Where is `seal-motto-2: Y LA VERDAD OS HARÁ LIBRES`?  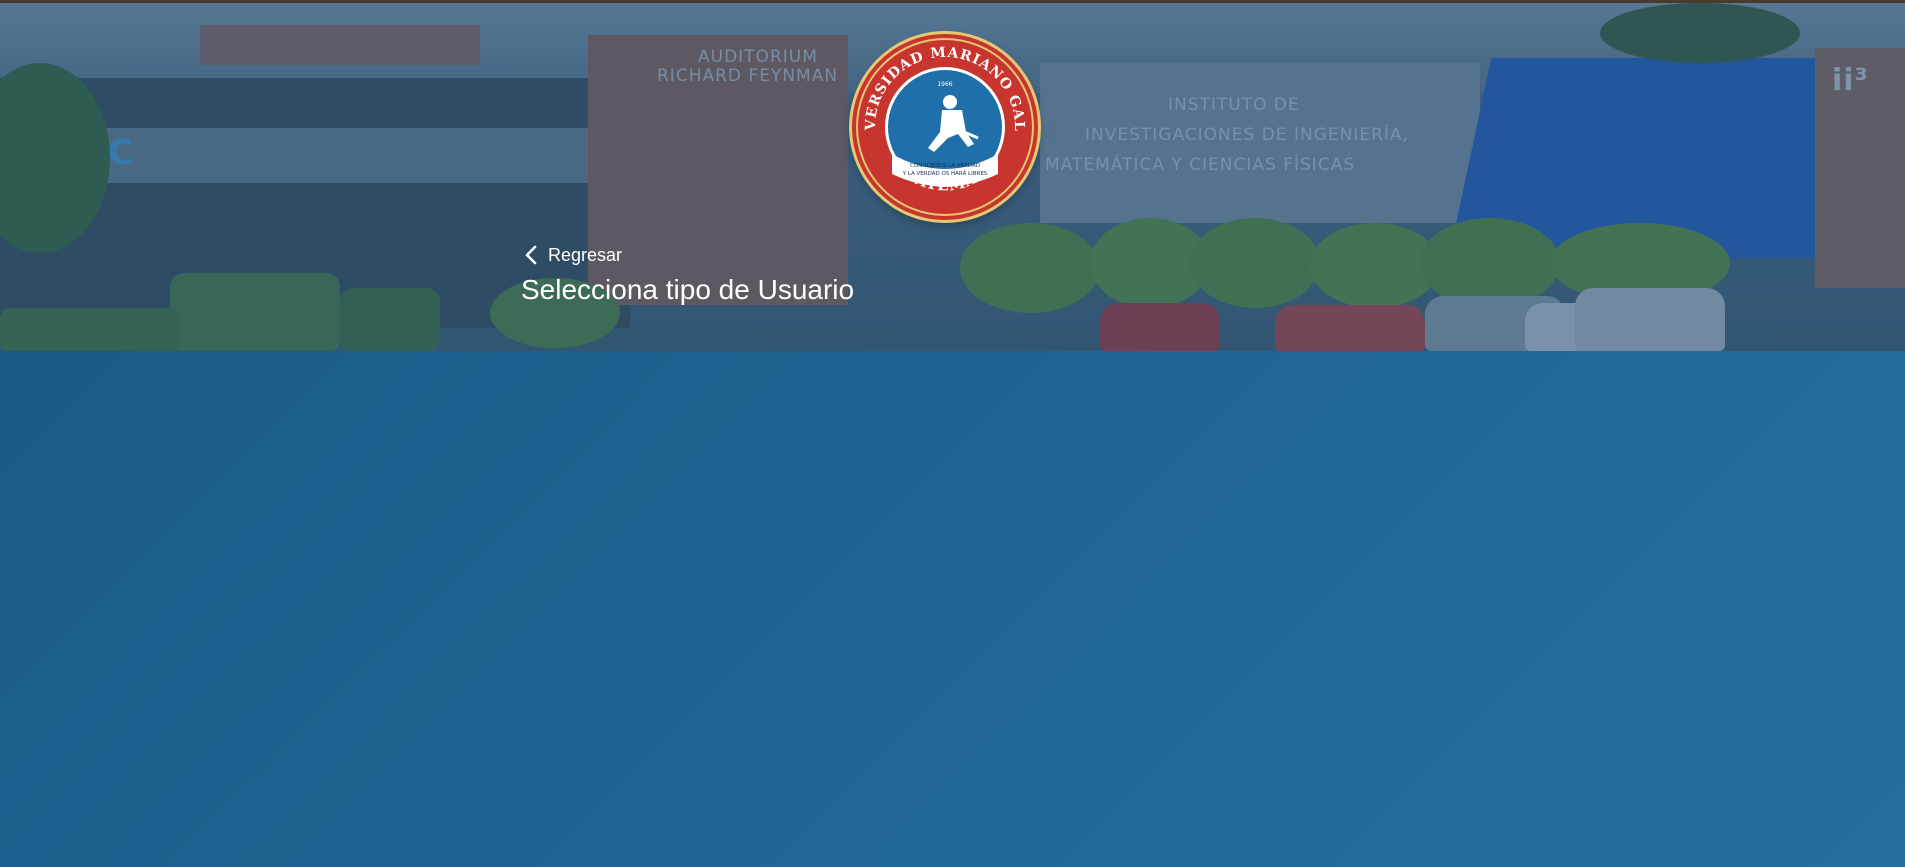
seal-motto-2: Y LA VERDAD OS HARÁ LIBRES is located at coordinates (945, 173).